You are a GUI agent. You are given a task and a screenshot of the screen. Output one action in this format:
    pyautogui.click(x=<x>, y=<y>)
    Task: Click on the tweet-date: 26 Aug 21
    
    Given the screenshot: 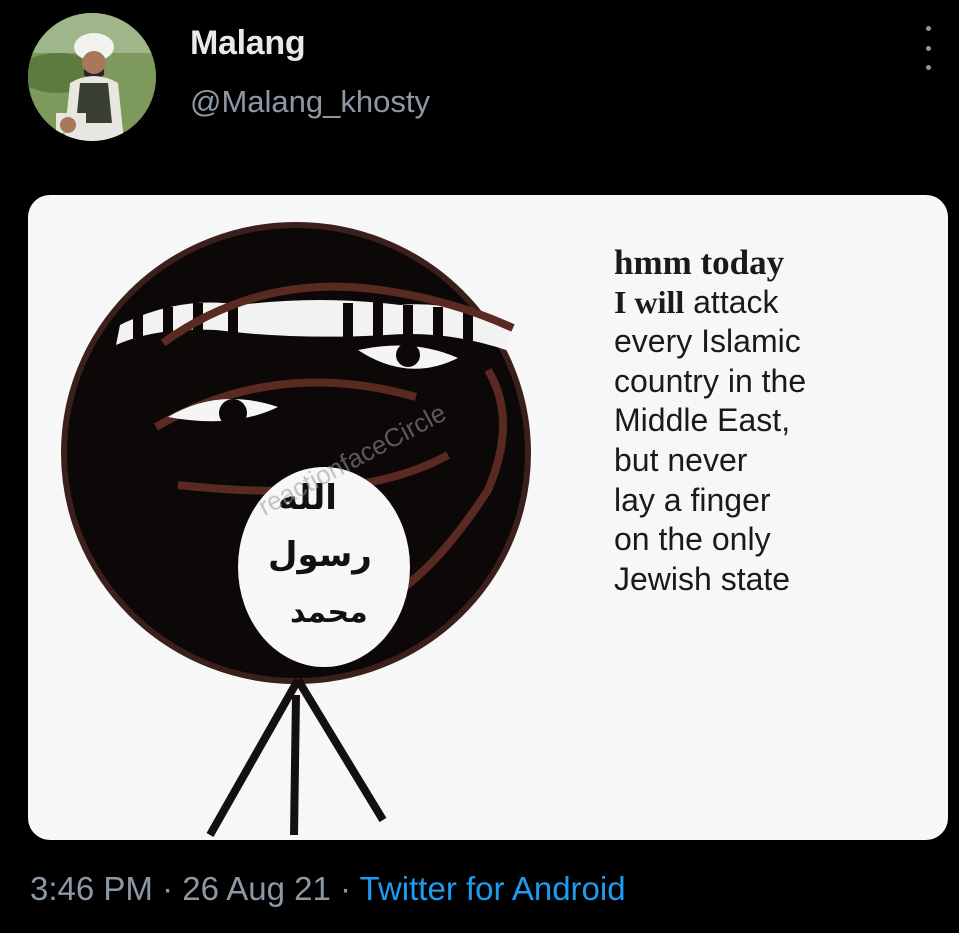 What is the action you would take?
    pyautogui.click(x=256, y=888)
    